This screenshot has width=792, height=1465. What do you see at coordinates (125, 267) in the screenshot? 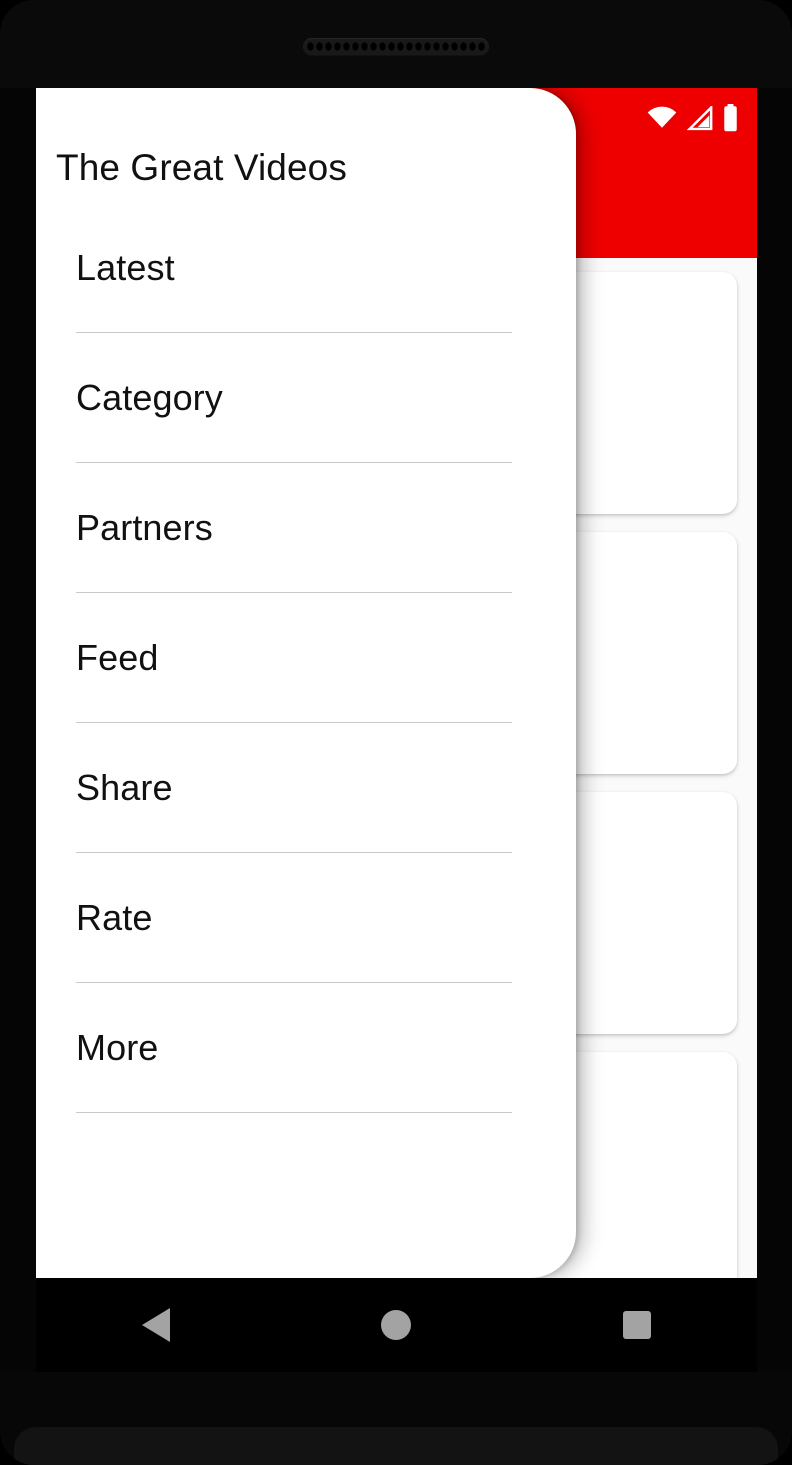
I see `sidebar-item-label: Latest` at bounding box center [125, 267].